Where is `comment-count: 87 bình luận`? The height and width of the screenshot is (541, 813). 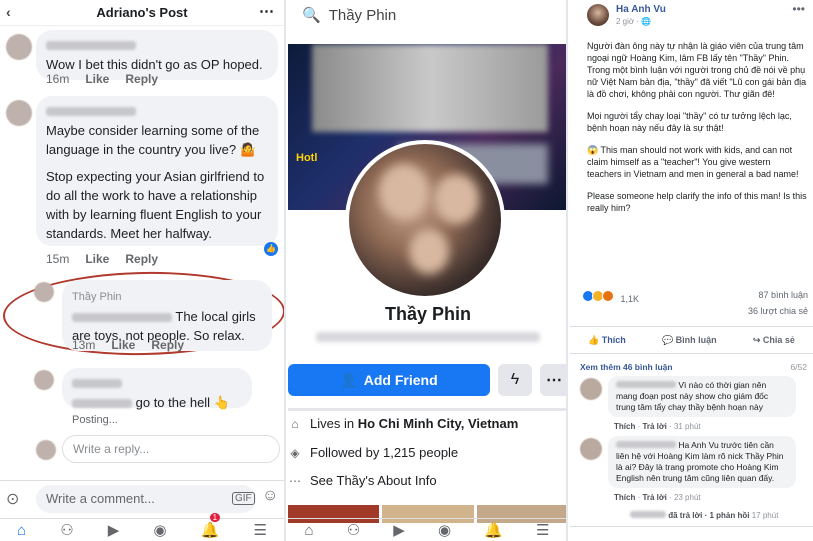 comment-count: 87 bình luận is located at coordinates (783, 295).